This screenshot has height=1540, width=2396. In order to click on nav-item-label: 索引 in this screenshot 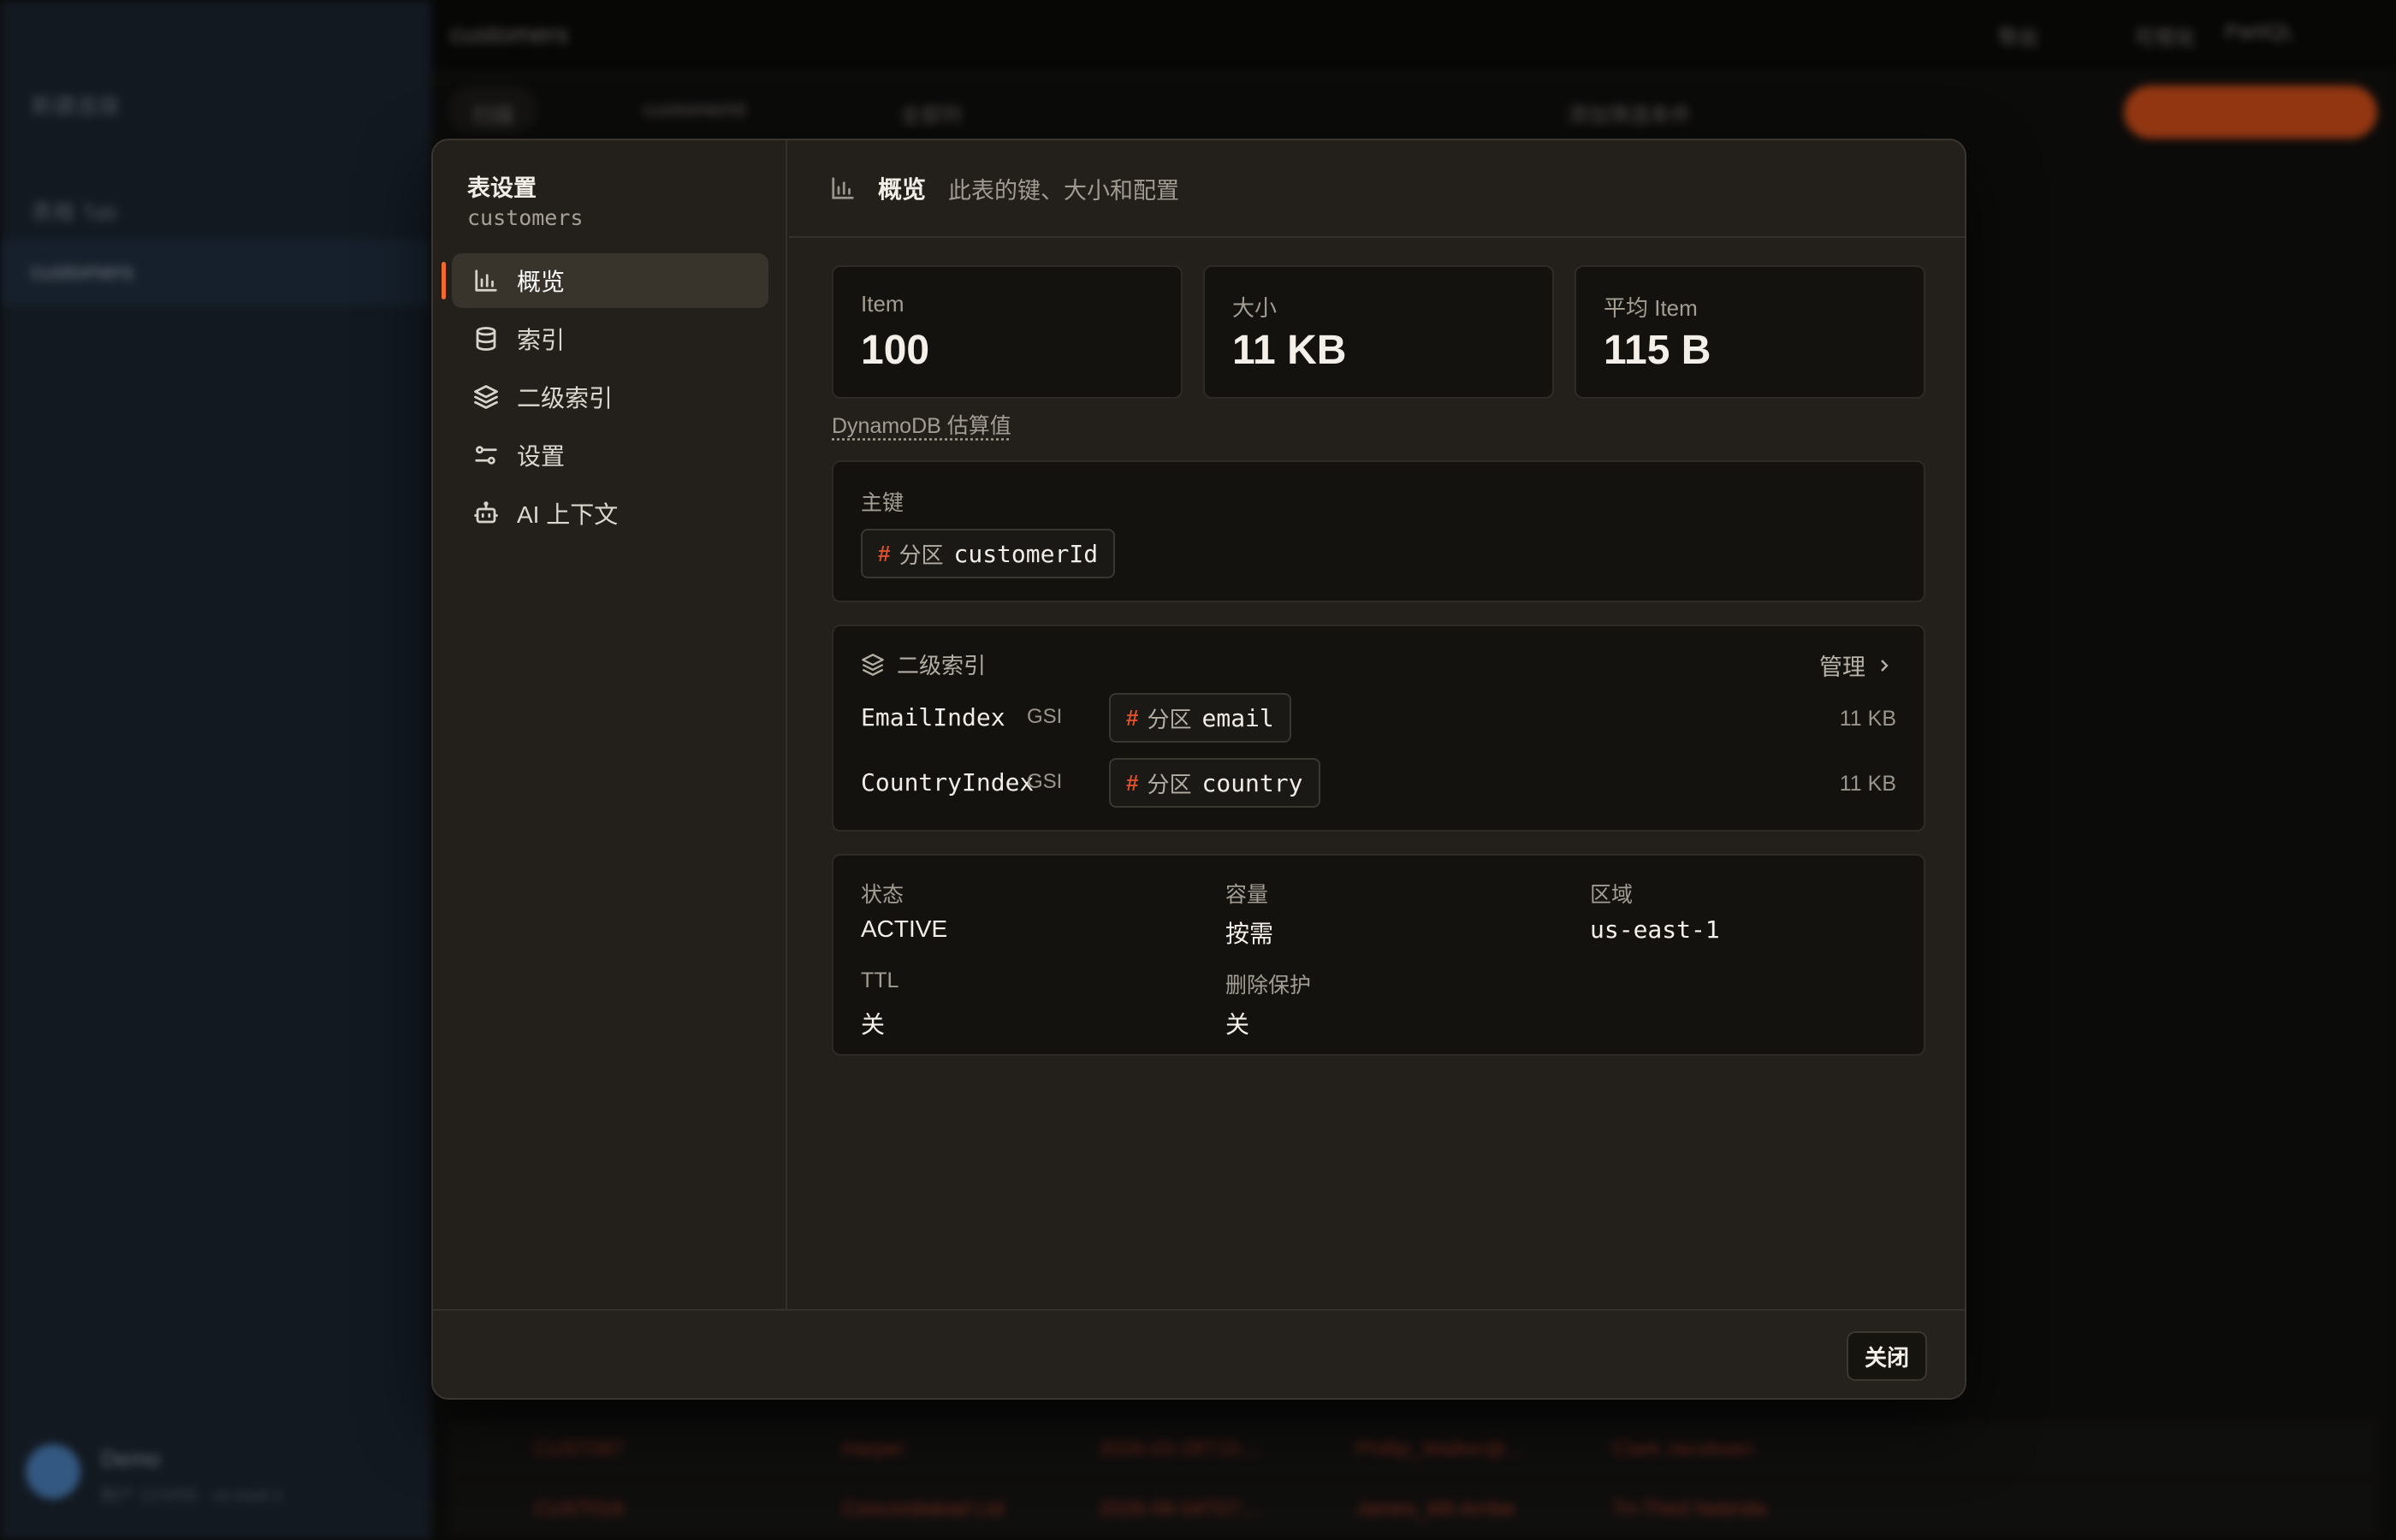, I will do `click(542, 340)`.